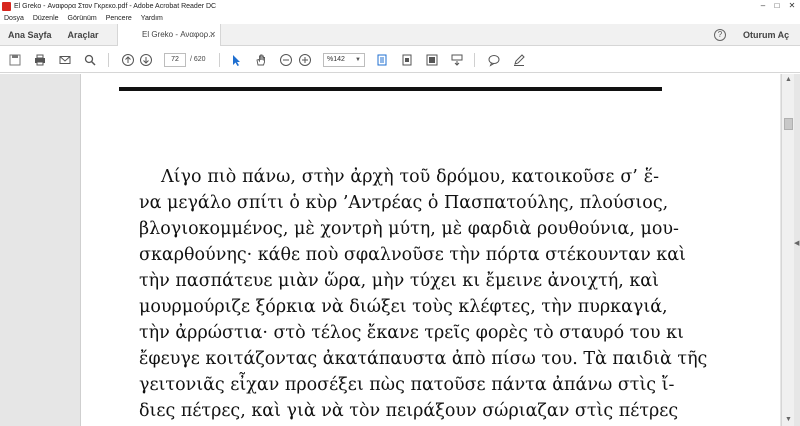 The height and width of the screenshot is (426, 800). Describe the element at coordinates (407, 60) in the screenshot. I see `rotate-icon` at that location.